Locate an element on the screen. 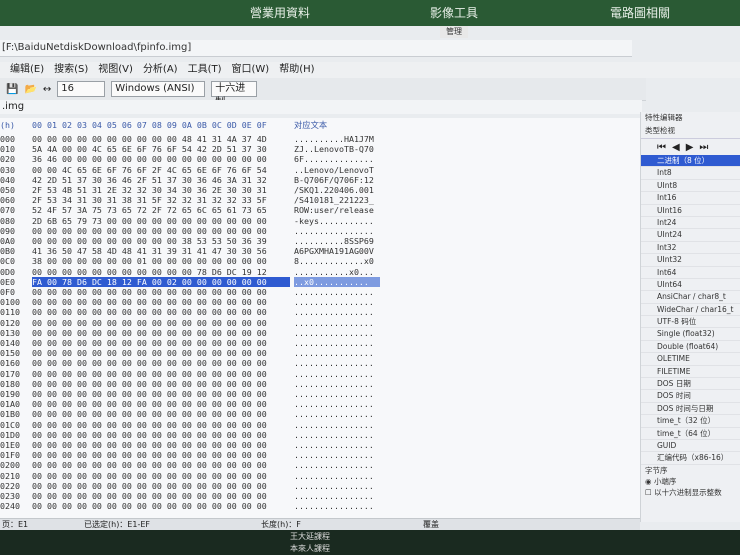 This screenshot has height=555, width=740. type-list-item: Int8 is located at coordinates (690, 173).